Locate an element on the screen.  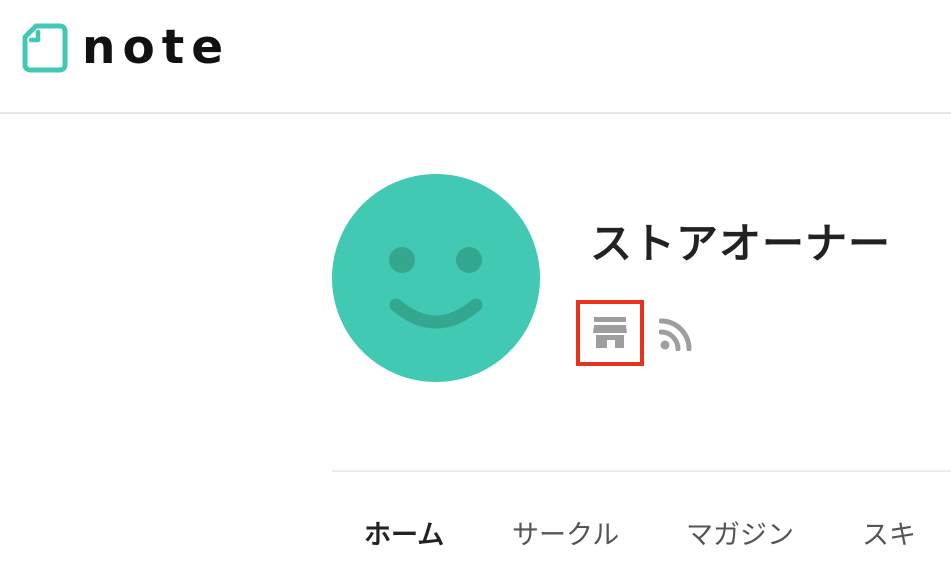
store-link is located at coordinates (610, 333).